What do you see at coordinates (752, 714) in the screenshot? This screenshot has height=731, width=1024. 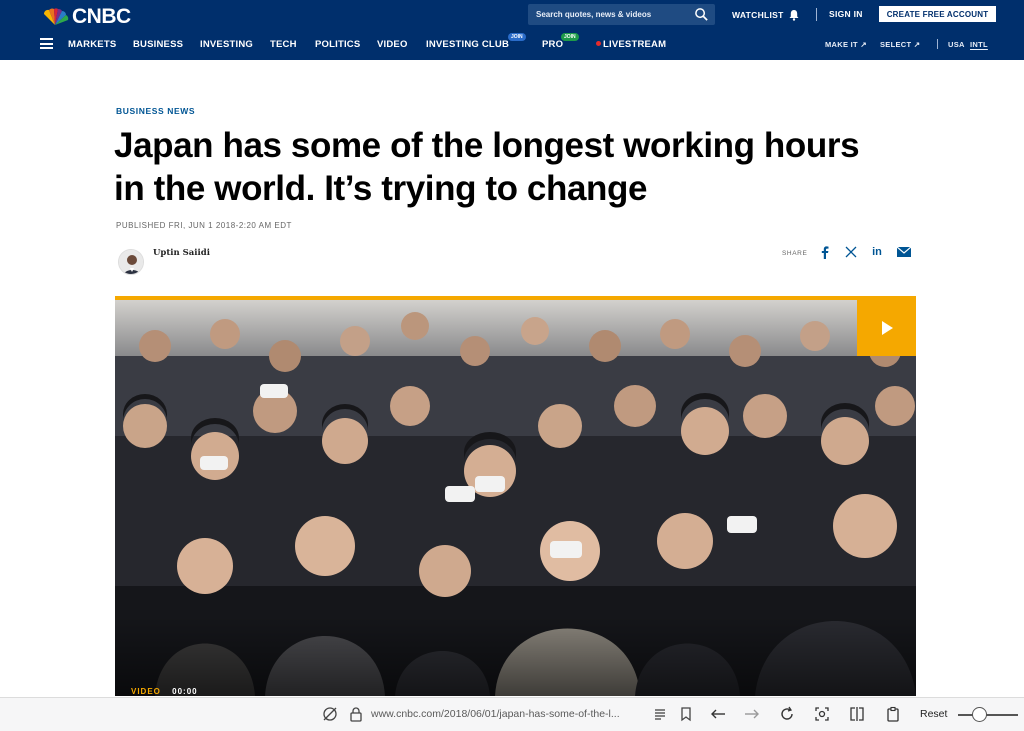 I see `forward-arrow-icon` at bounding box center [752, 714].